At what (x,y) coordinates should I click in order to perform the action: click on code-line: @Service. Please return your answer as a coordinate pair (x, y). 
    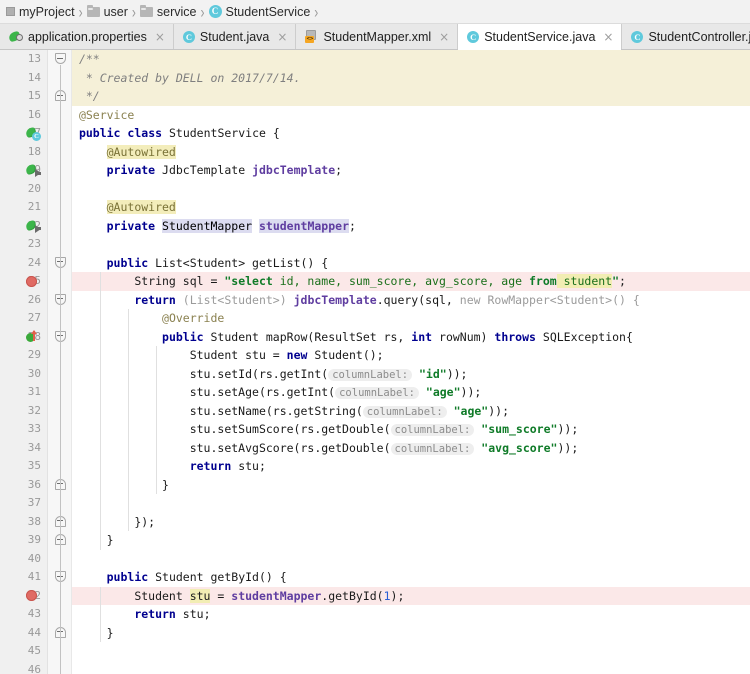
    Looking at the image, I should click on (411, 115).